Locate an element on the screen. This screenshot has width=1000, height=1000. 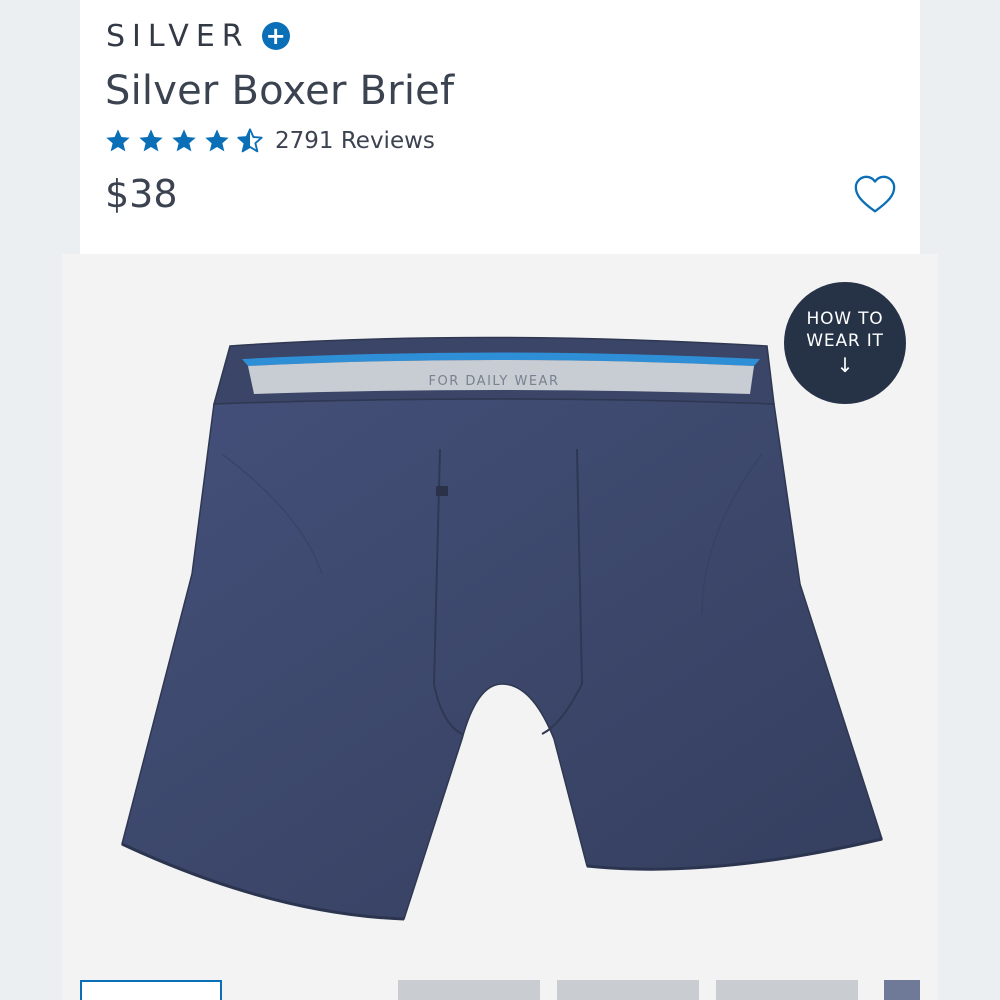
how-to-line-2: WEAR IT is located at coordinates (845, 341).